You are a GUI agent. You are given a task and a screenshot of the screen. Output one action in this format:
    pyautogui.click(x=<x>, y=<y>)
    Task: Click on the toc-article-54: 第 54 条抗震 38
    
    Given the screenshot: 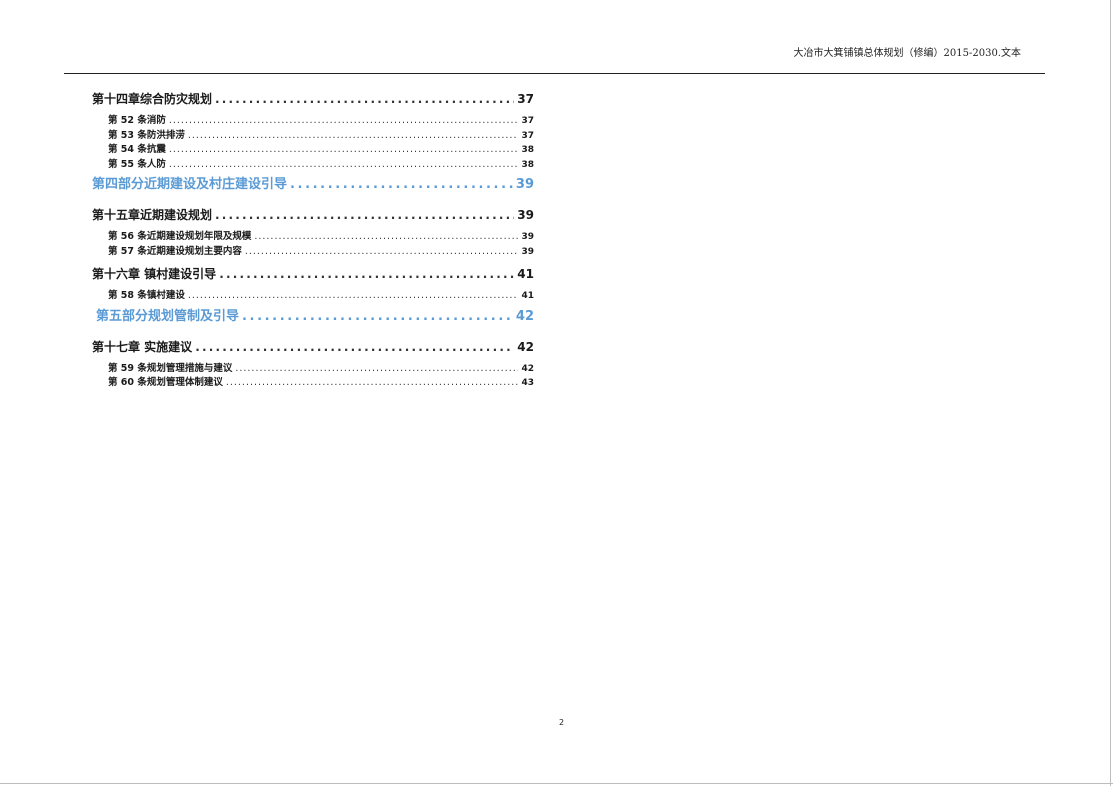 What is the action you would take?
    pyautogui.click(x=313, y=150)
    